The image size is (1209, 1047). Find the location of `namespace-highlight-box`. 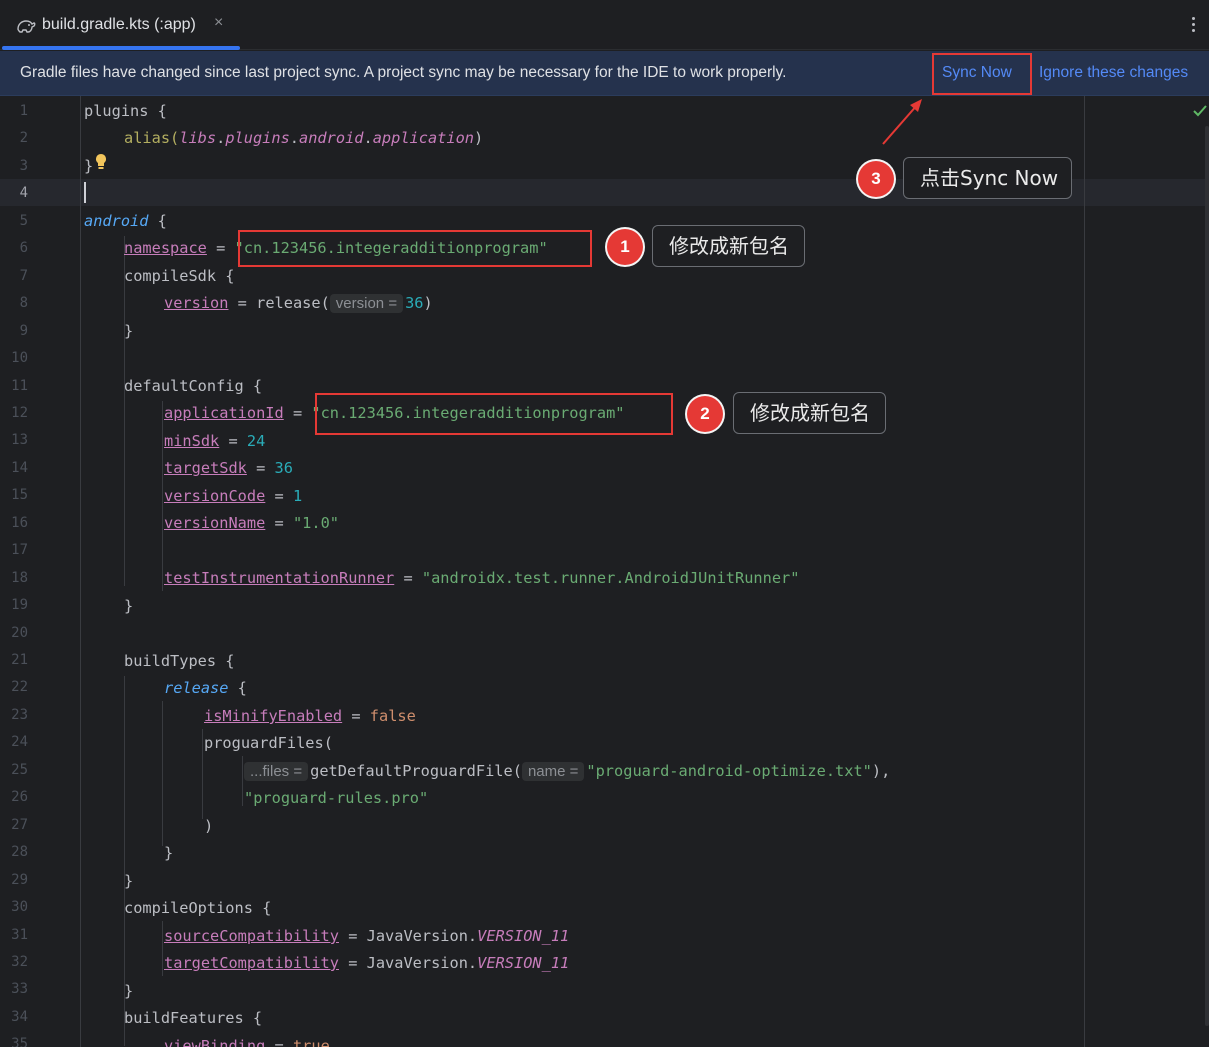

namespace-highlight-box is located at coordinates (415, 248).